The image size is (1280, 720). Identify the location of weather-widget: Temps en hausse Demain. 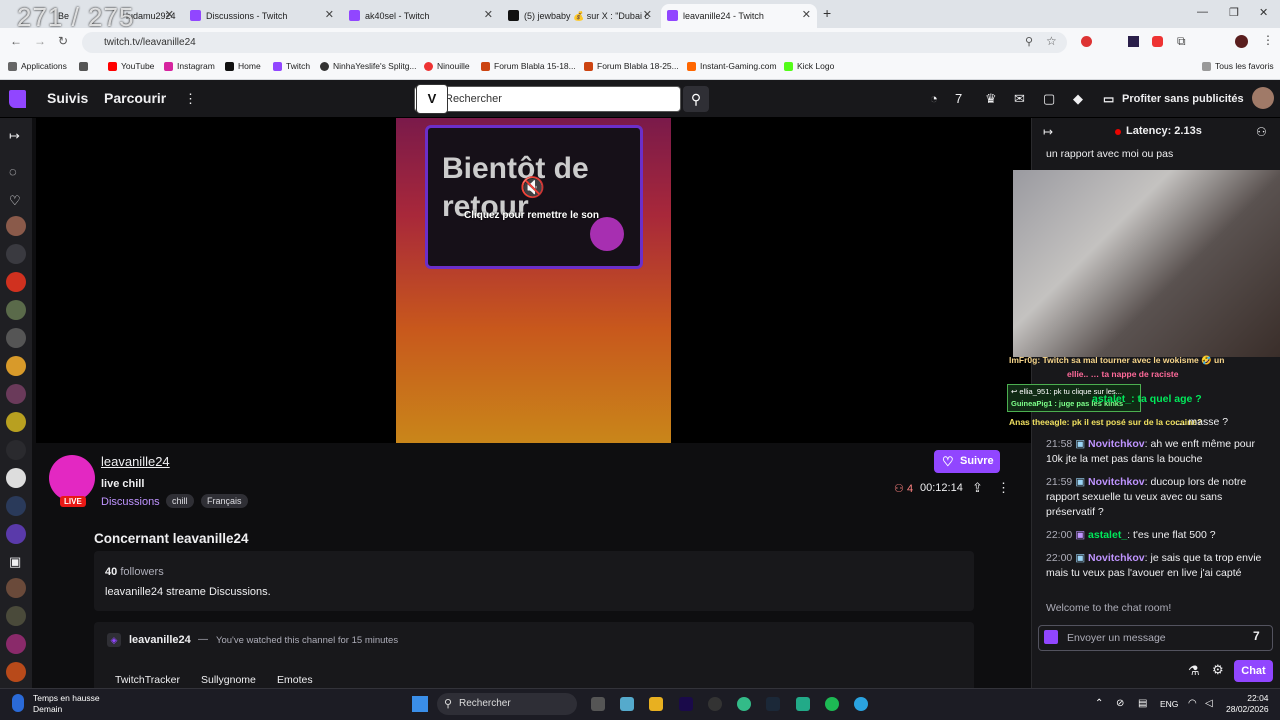
(66, 704).